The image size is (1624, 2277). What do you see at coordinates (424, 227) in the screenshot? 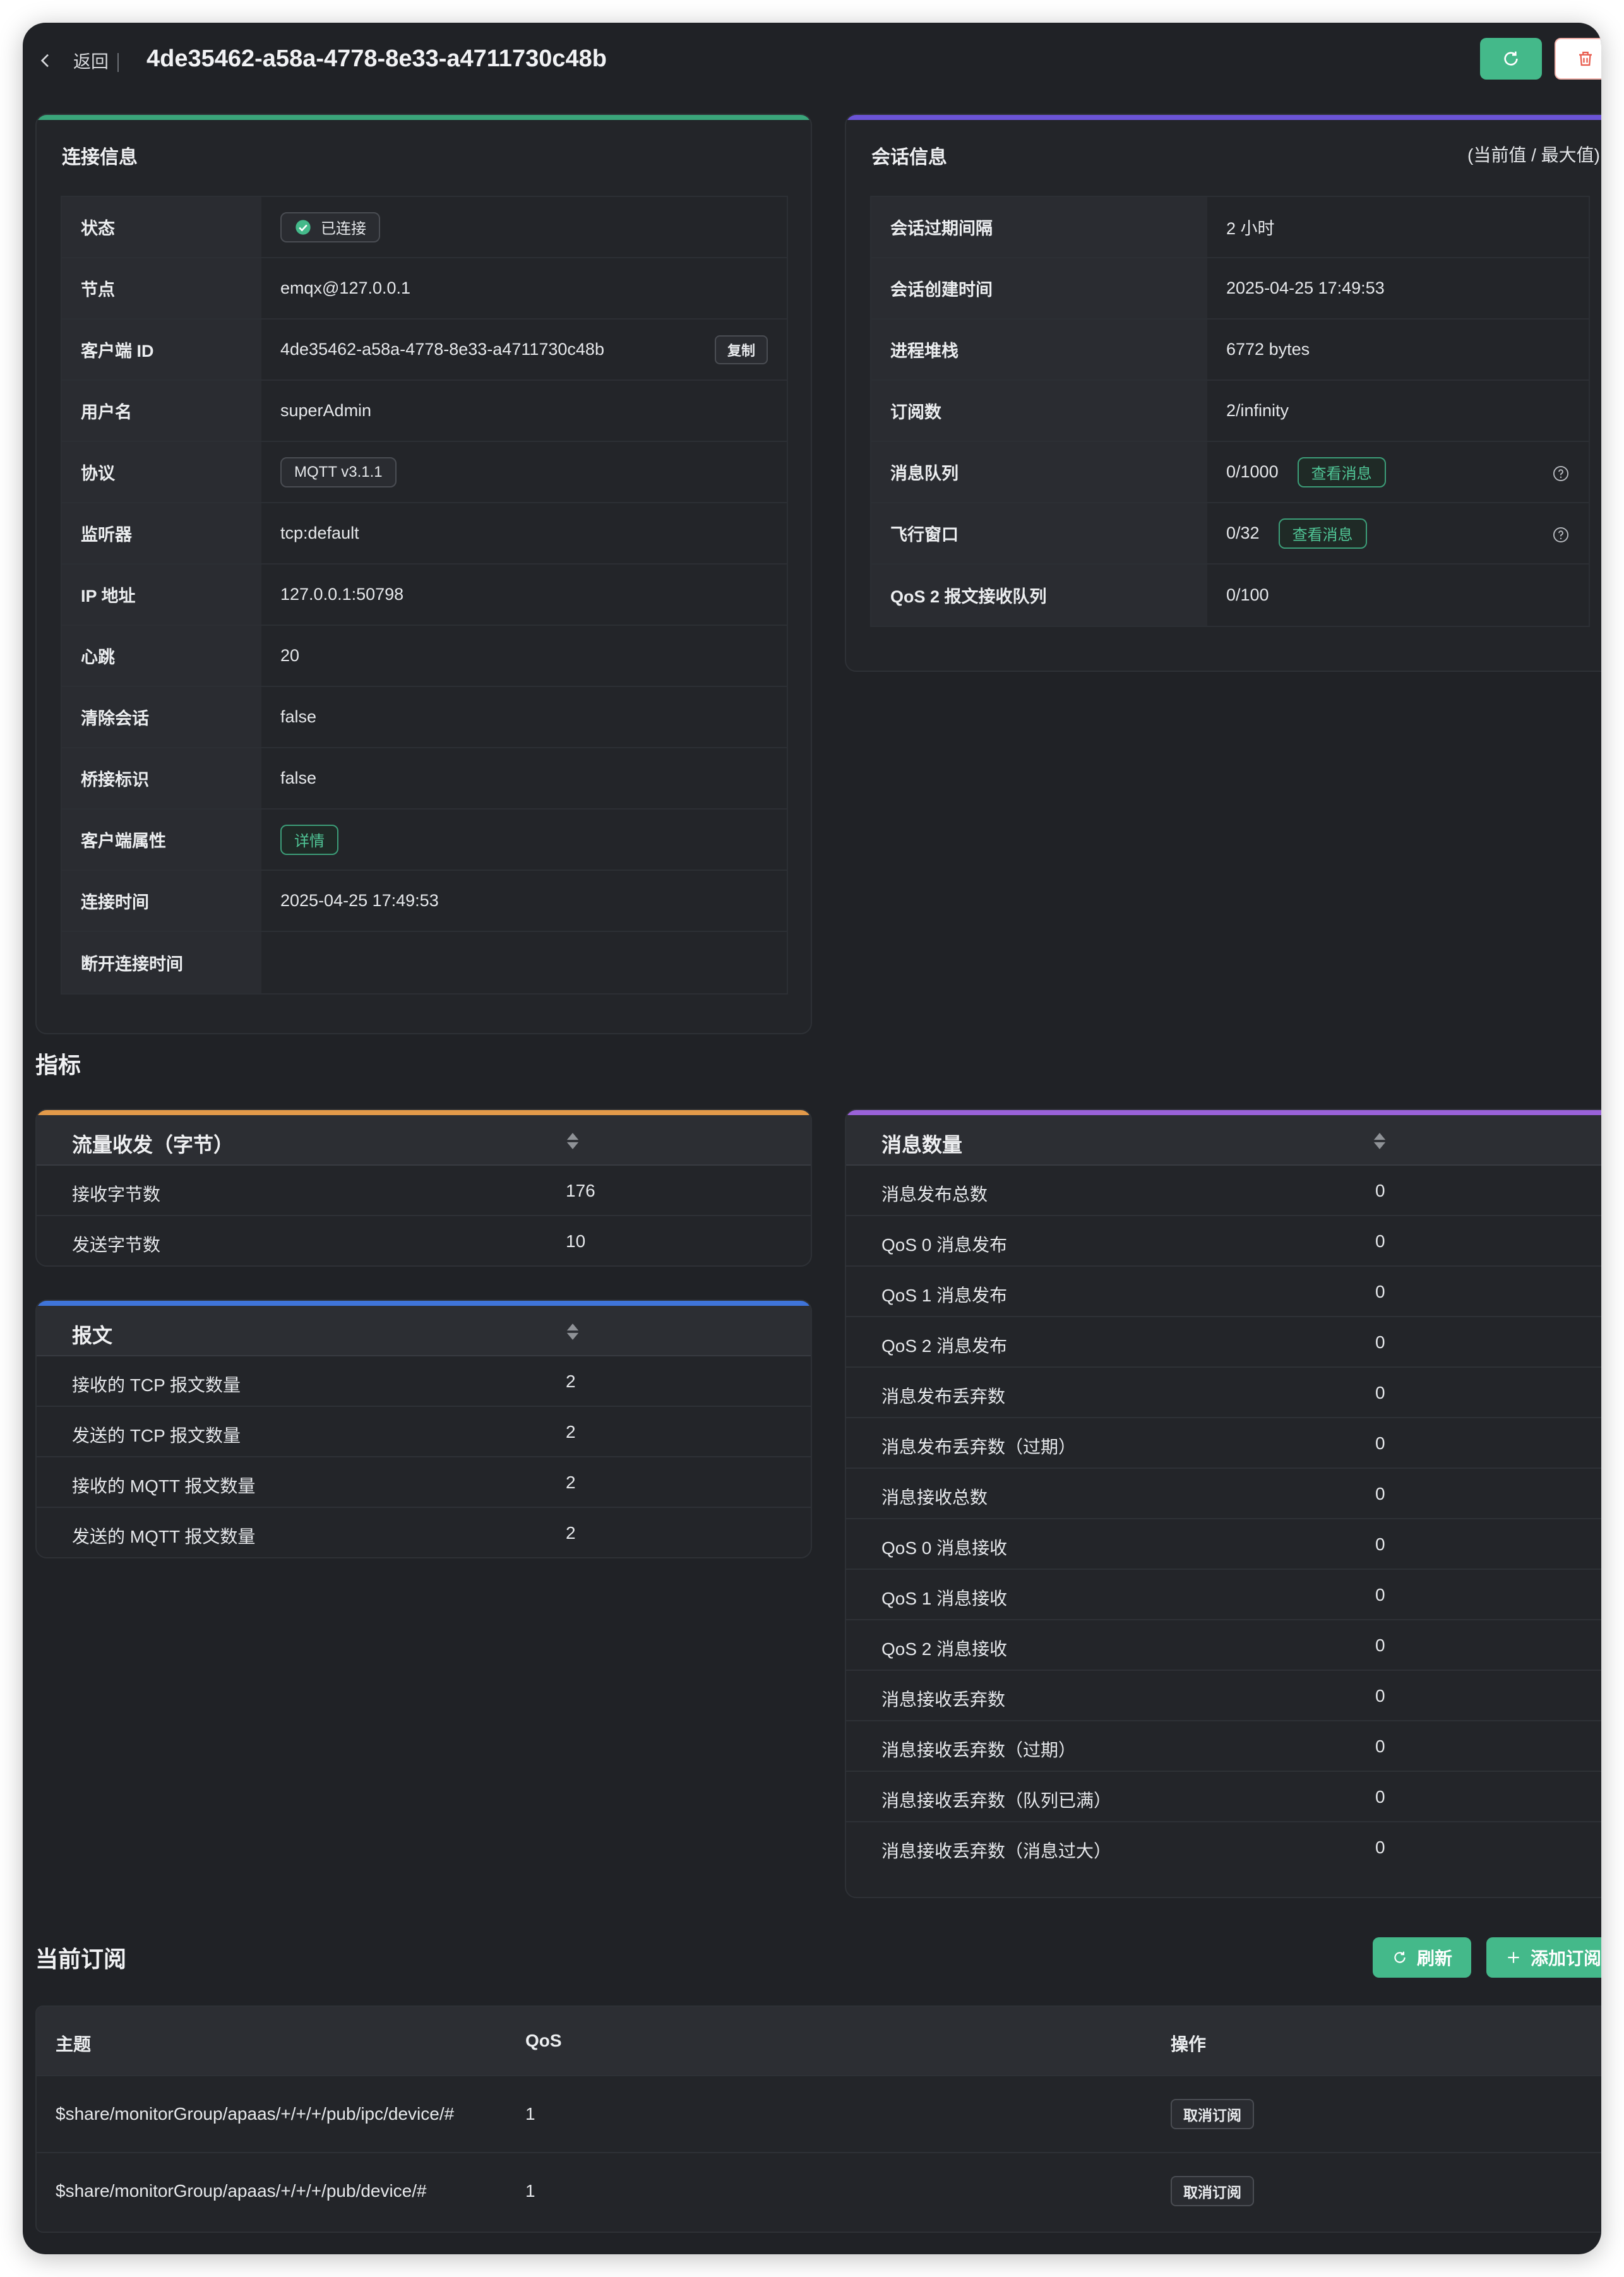
I see `connection-row-status: 状态 已连接` at bounding box center [424, 227].